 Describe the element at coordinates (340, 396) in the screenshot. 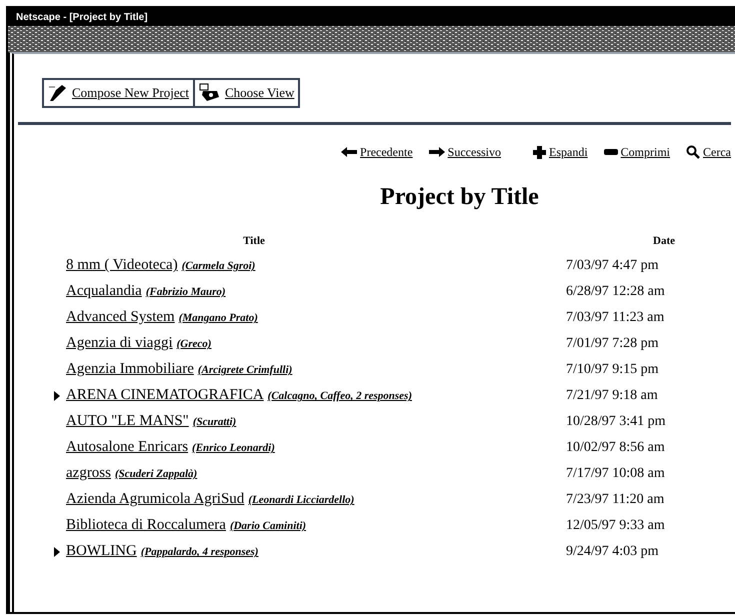

I see `author-link: (Calcagno, Caffeo, 2 responses)` at that location.